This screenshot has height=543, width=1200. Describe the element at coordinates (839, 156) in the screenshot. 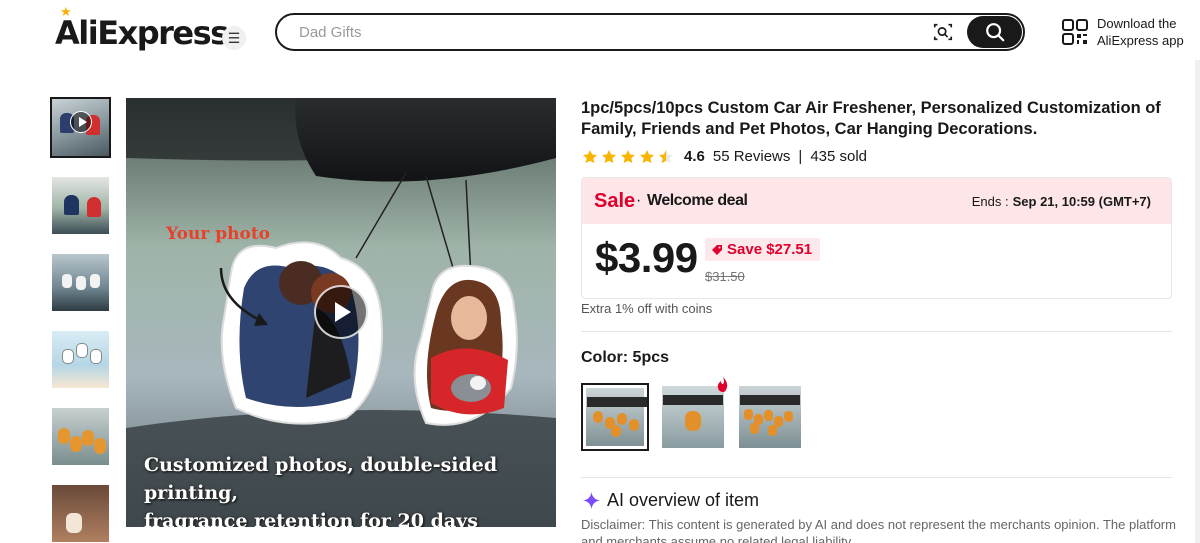

I see `sold-count: 435 sold` at that location.